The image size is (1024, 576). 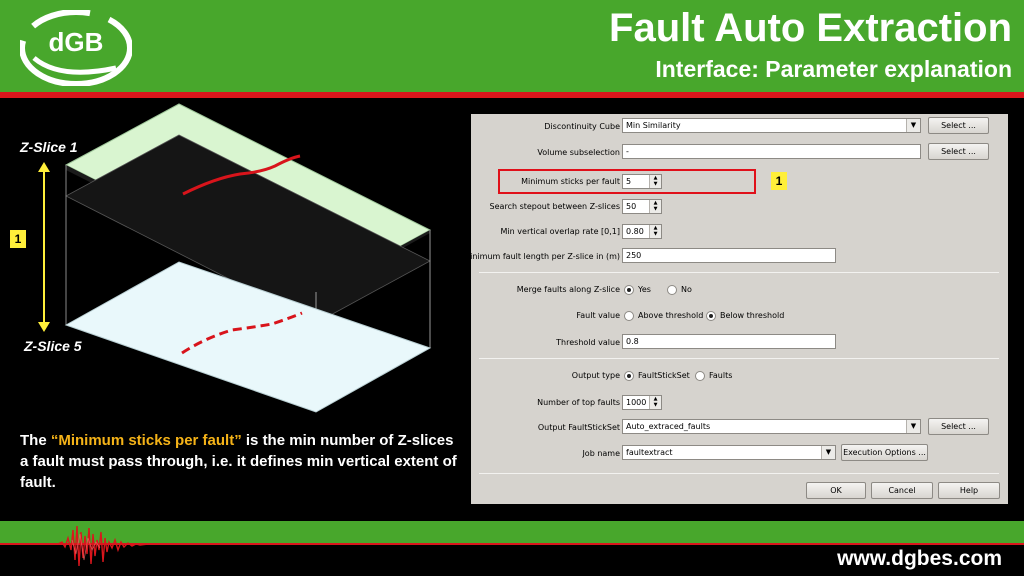 I want to click on zslice-top-label: Z-Slice 1, so click(x=49, y=147).